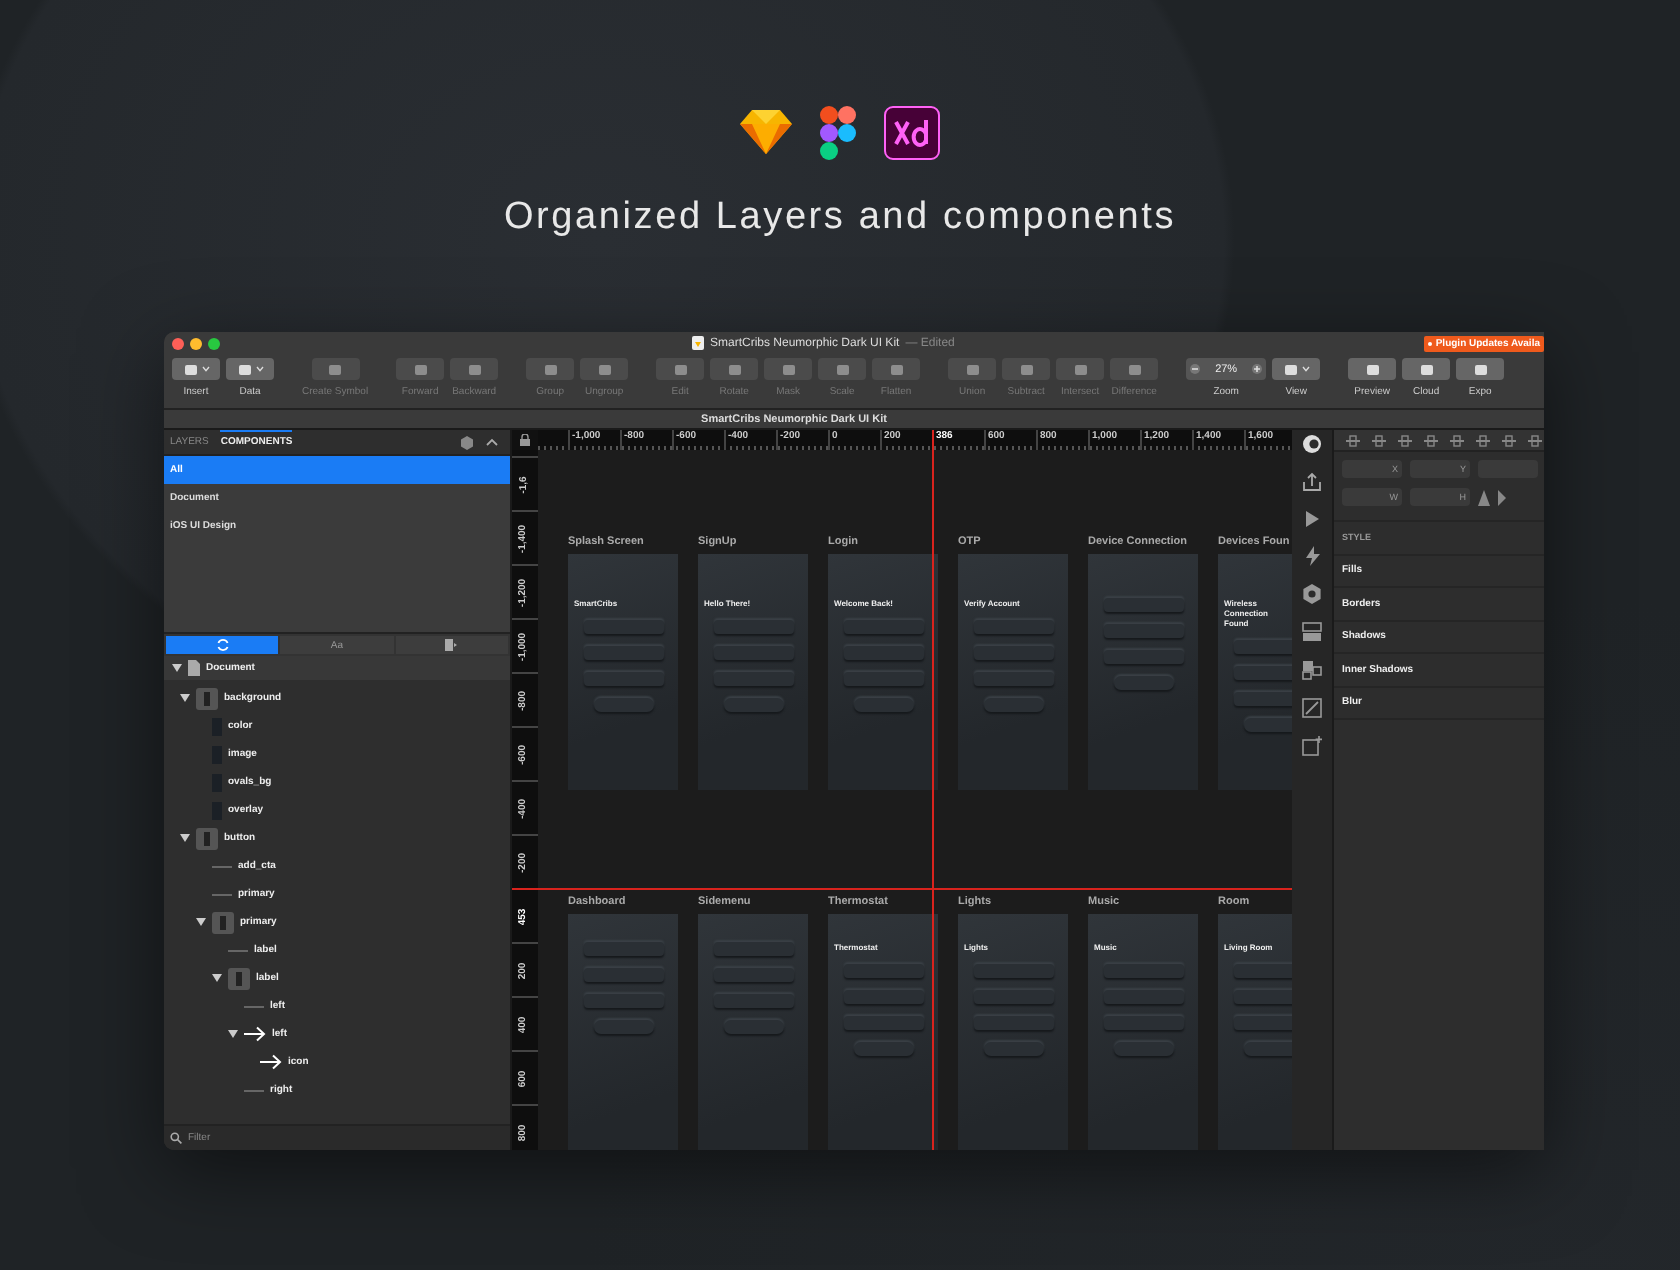 The image size is (1680, 1270). What do you see at coordinates (1312, 444) in the screenshot?
I see `circle-icon` at bounding box center [1312, 444].